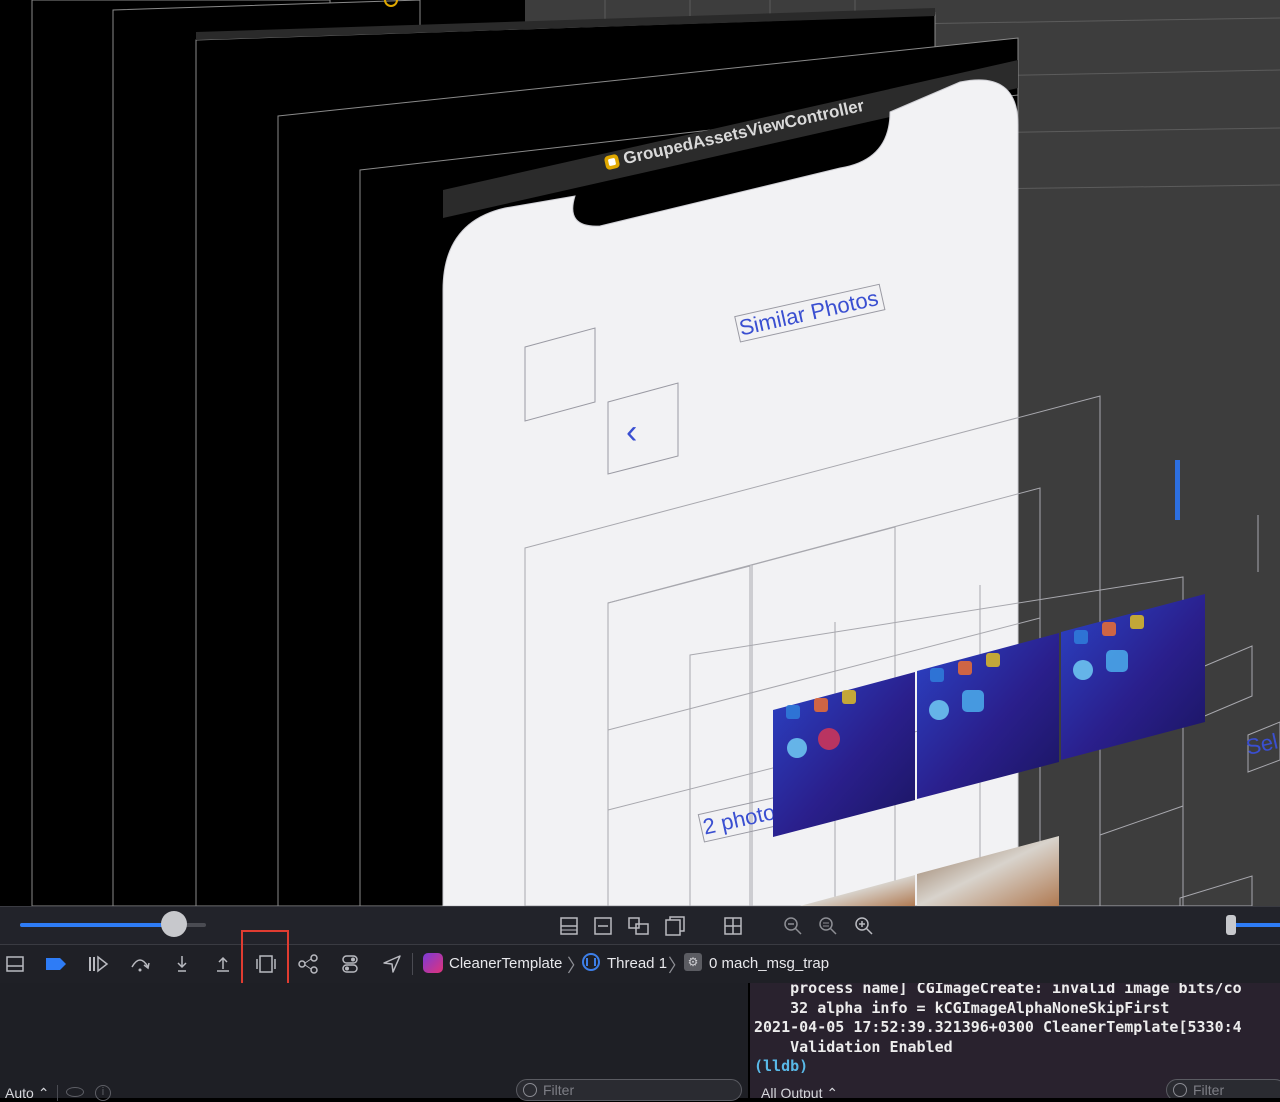  Describe the element at coordinates (103, 1093) in the screenshot. I see `info-icon: i` at that location.